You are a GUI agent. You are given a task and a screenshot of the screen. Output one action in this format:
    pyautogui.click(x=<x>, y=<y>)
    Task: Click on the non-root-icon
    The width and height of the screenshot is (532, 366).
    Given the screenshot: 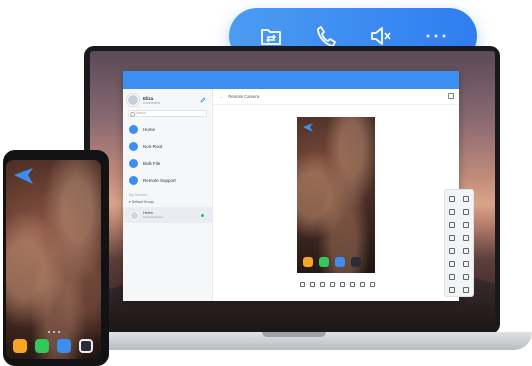 What is the action you would take?
    pyautogui.click(x=133, y=146)
    